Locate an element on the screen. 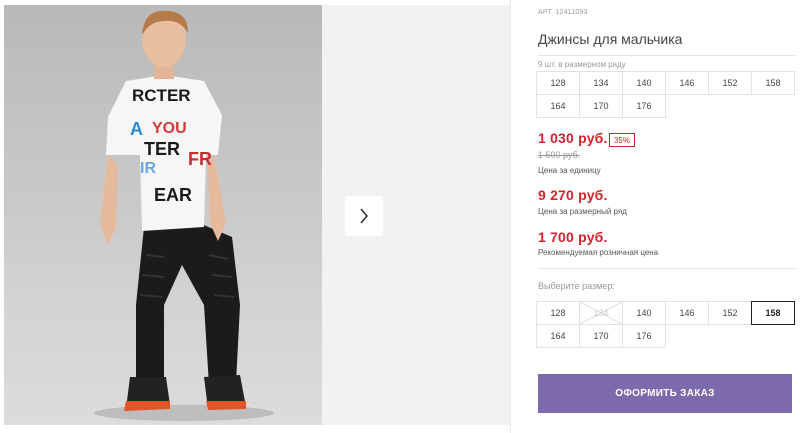 The image size is (800, 433). svg-text: RCTER is located at coordinates (161, 95).